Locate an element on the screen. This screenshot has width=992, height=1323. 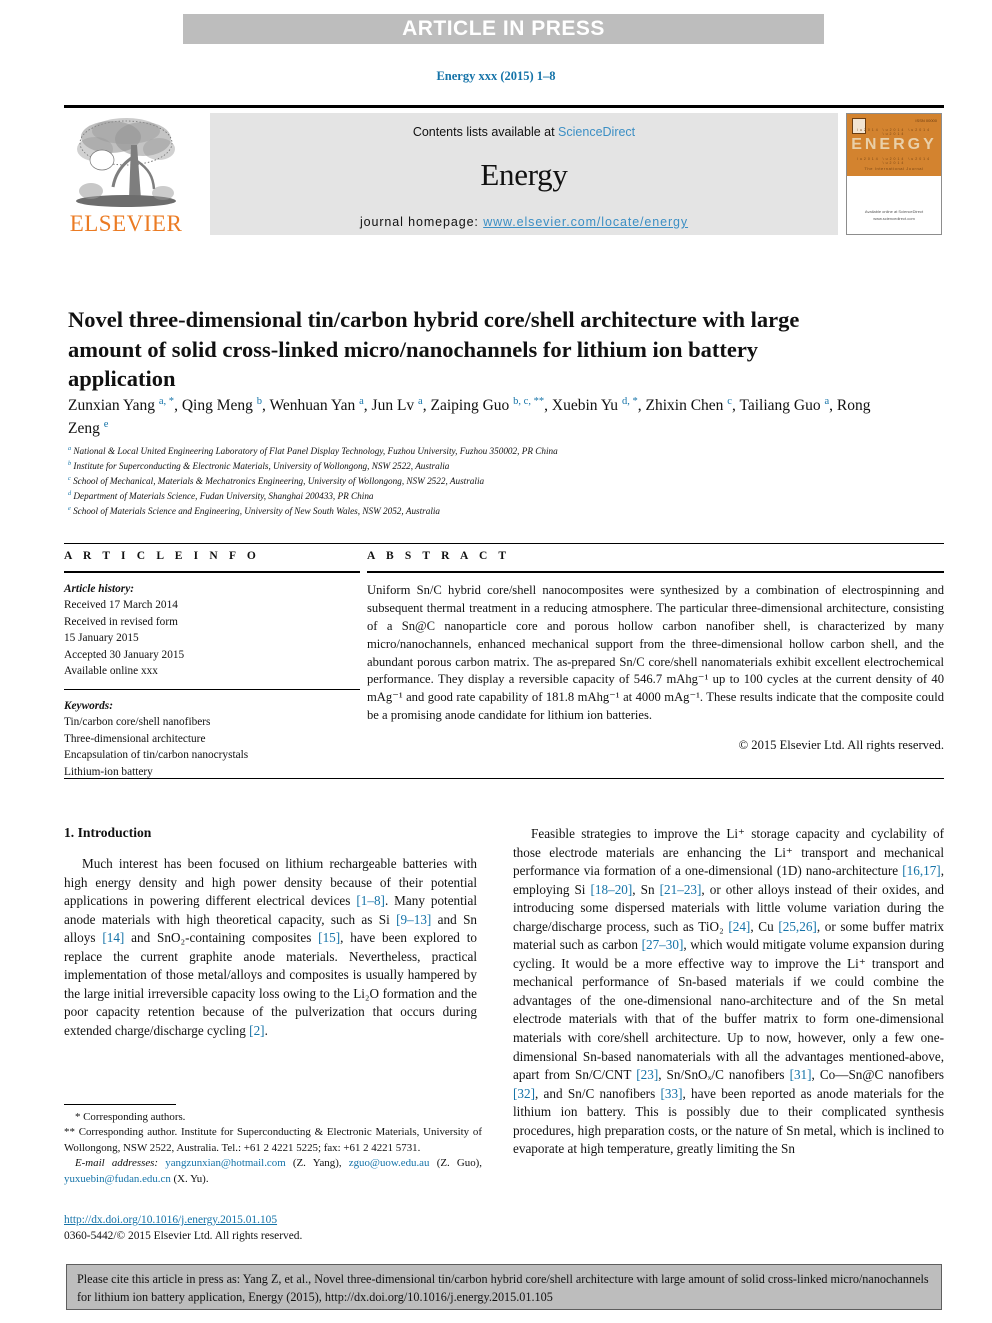
cover-lower-microtext: \u2014 \u2014 \u2014 \u2014 is located at coordinates (894, 161).